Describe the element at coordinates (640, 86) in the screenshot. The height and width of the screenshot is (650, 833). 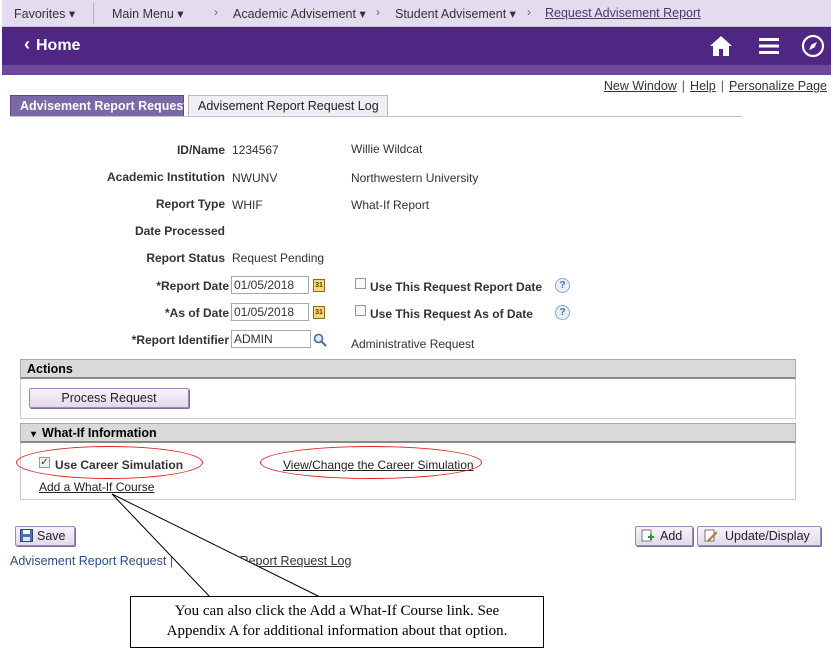
I see `new-window-link: New Window` at that location.